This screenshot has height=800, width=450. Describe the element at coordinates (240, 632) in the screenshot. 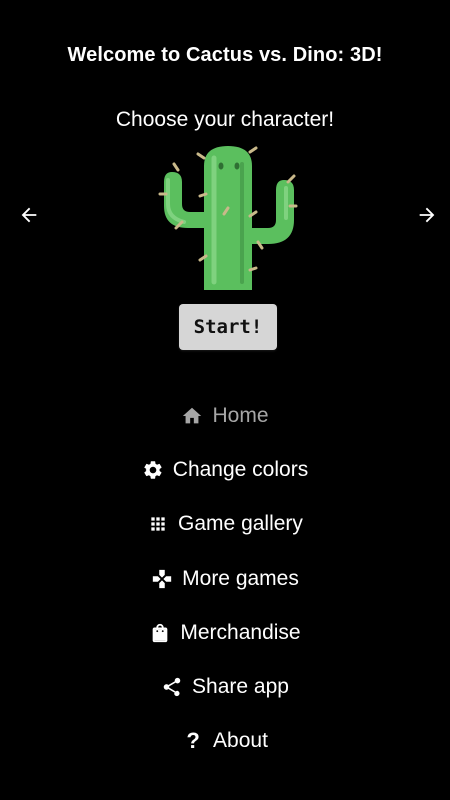

I see `menu-item-label: Merchandise` at that location.